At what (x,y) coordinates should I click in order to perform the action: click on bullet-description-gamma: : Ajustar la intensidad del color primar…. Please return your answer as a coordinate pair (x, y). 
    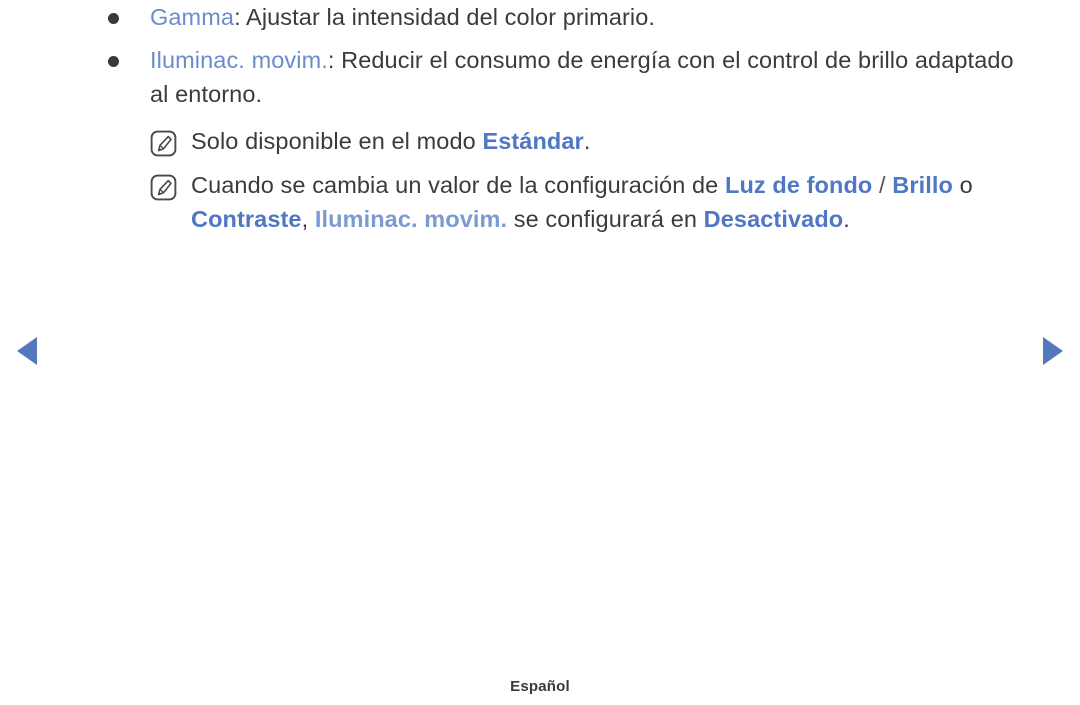
    Looking at the image, I should click on (445, 17).